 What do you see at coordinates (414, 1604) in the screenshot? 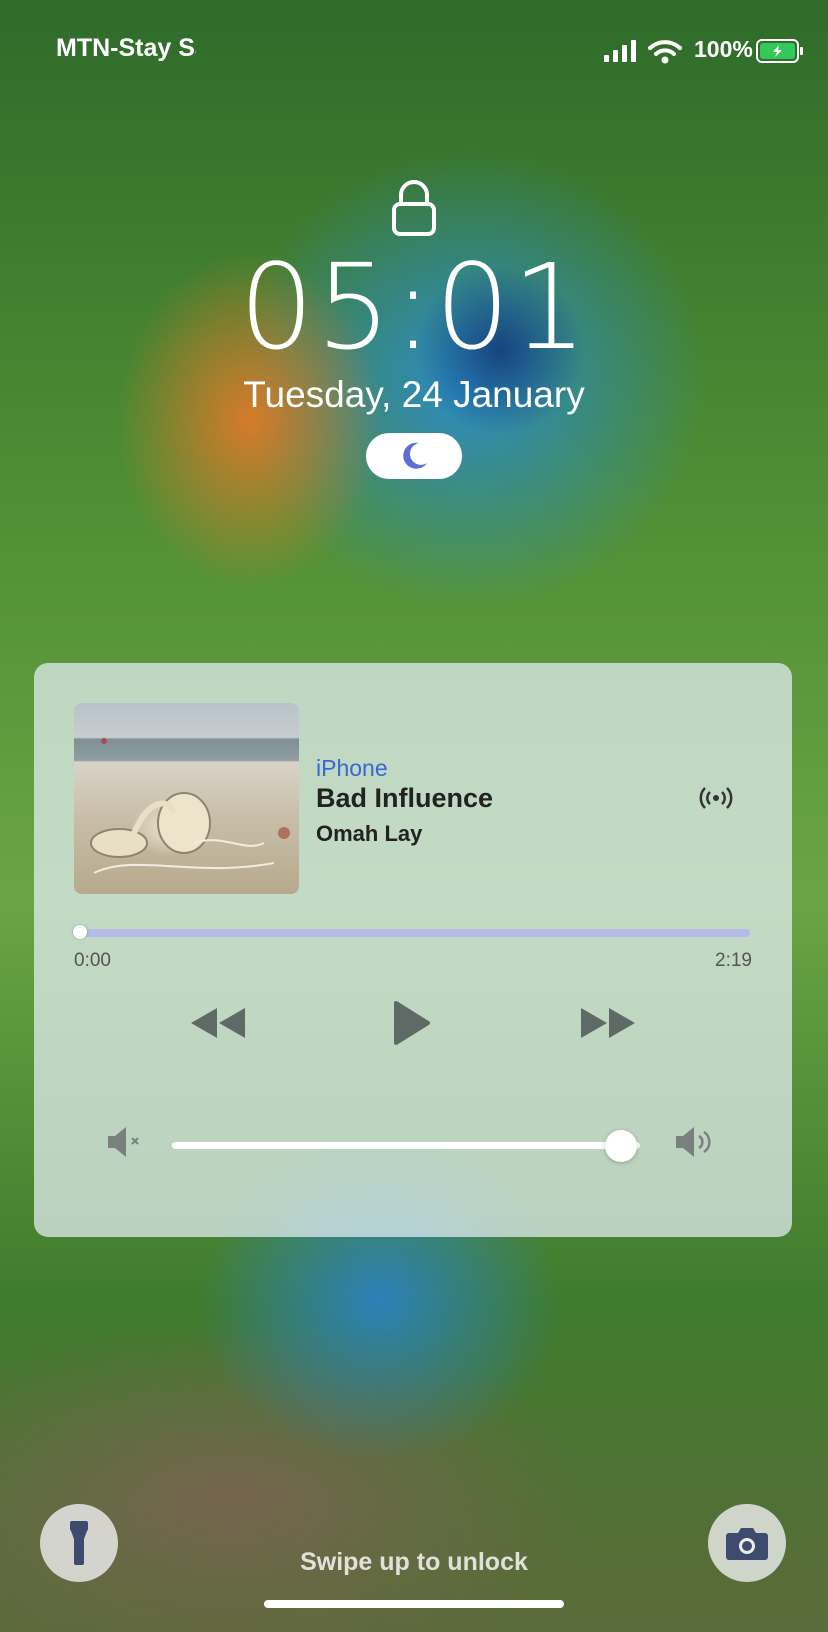
I see `home-indicator` at bounding box center [414, 1604].